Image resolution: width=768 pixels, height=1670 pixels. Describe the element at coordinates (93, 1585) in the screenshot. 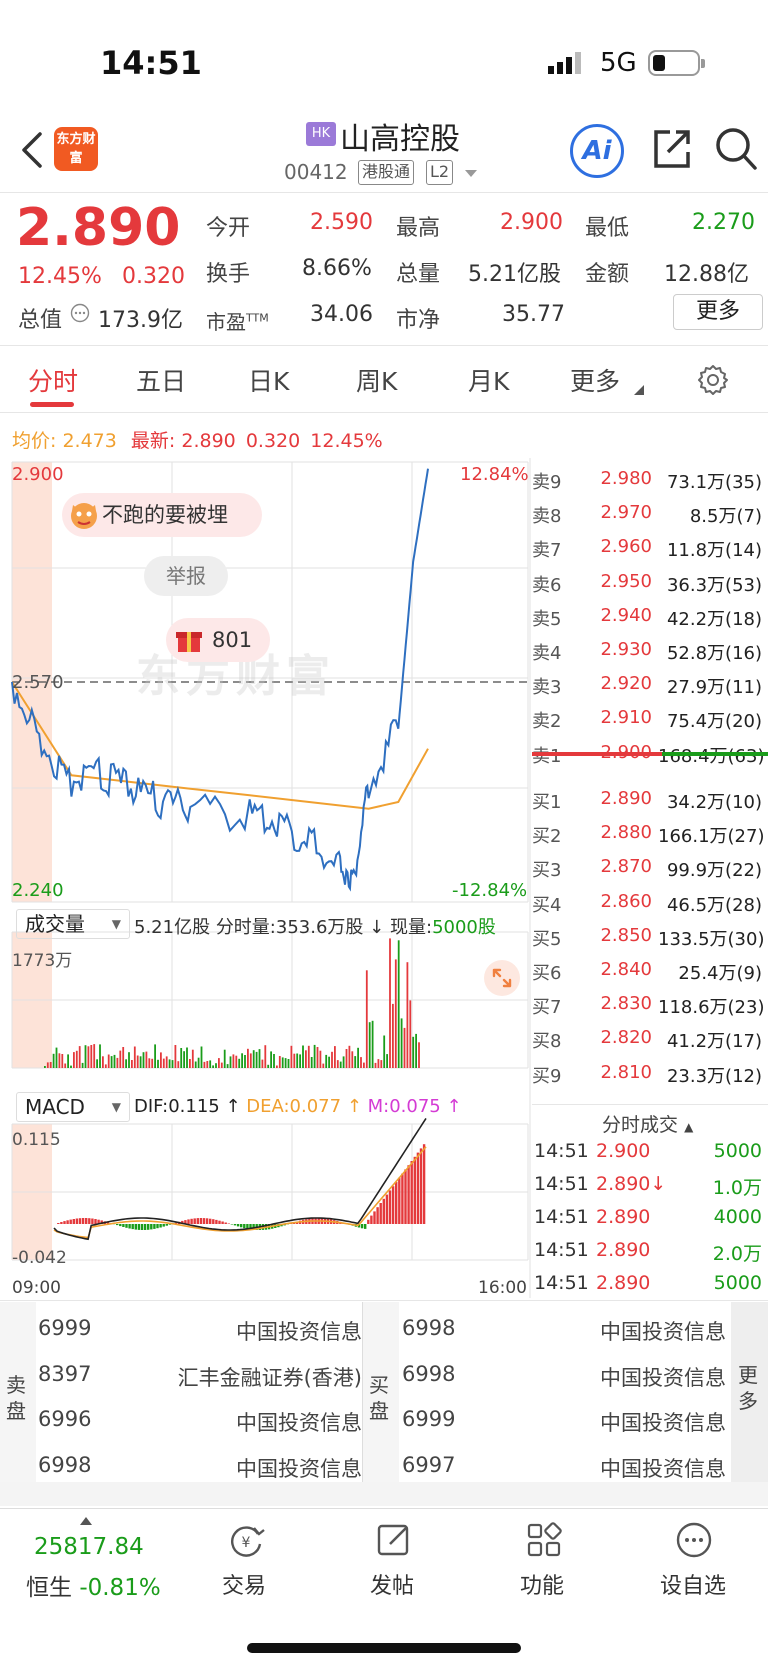

I see `index-info: 恒生 -0.81%` at that location.